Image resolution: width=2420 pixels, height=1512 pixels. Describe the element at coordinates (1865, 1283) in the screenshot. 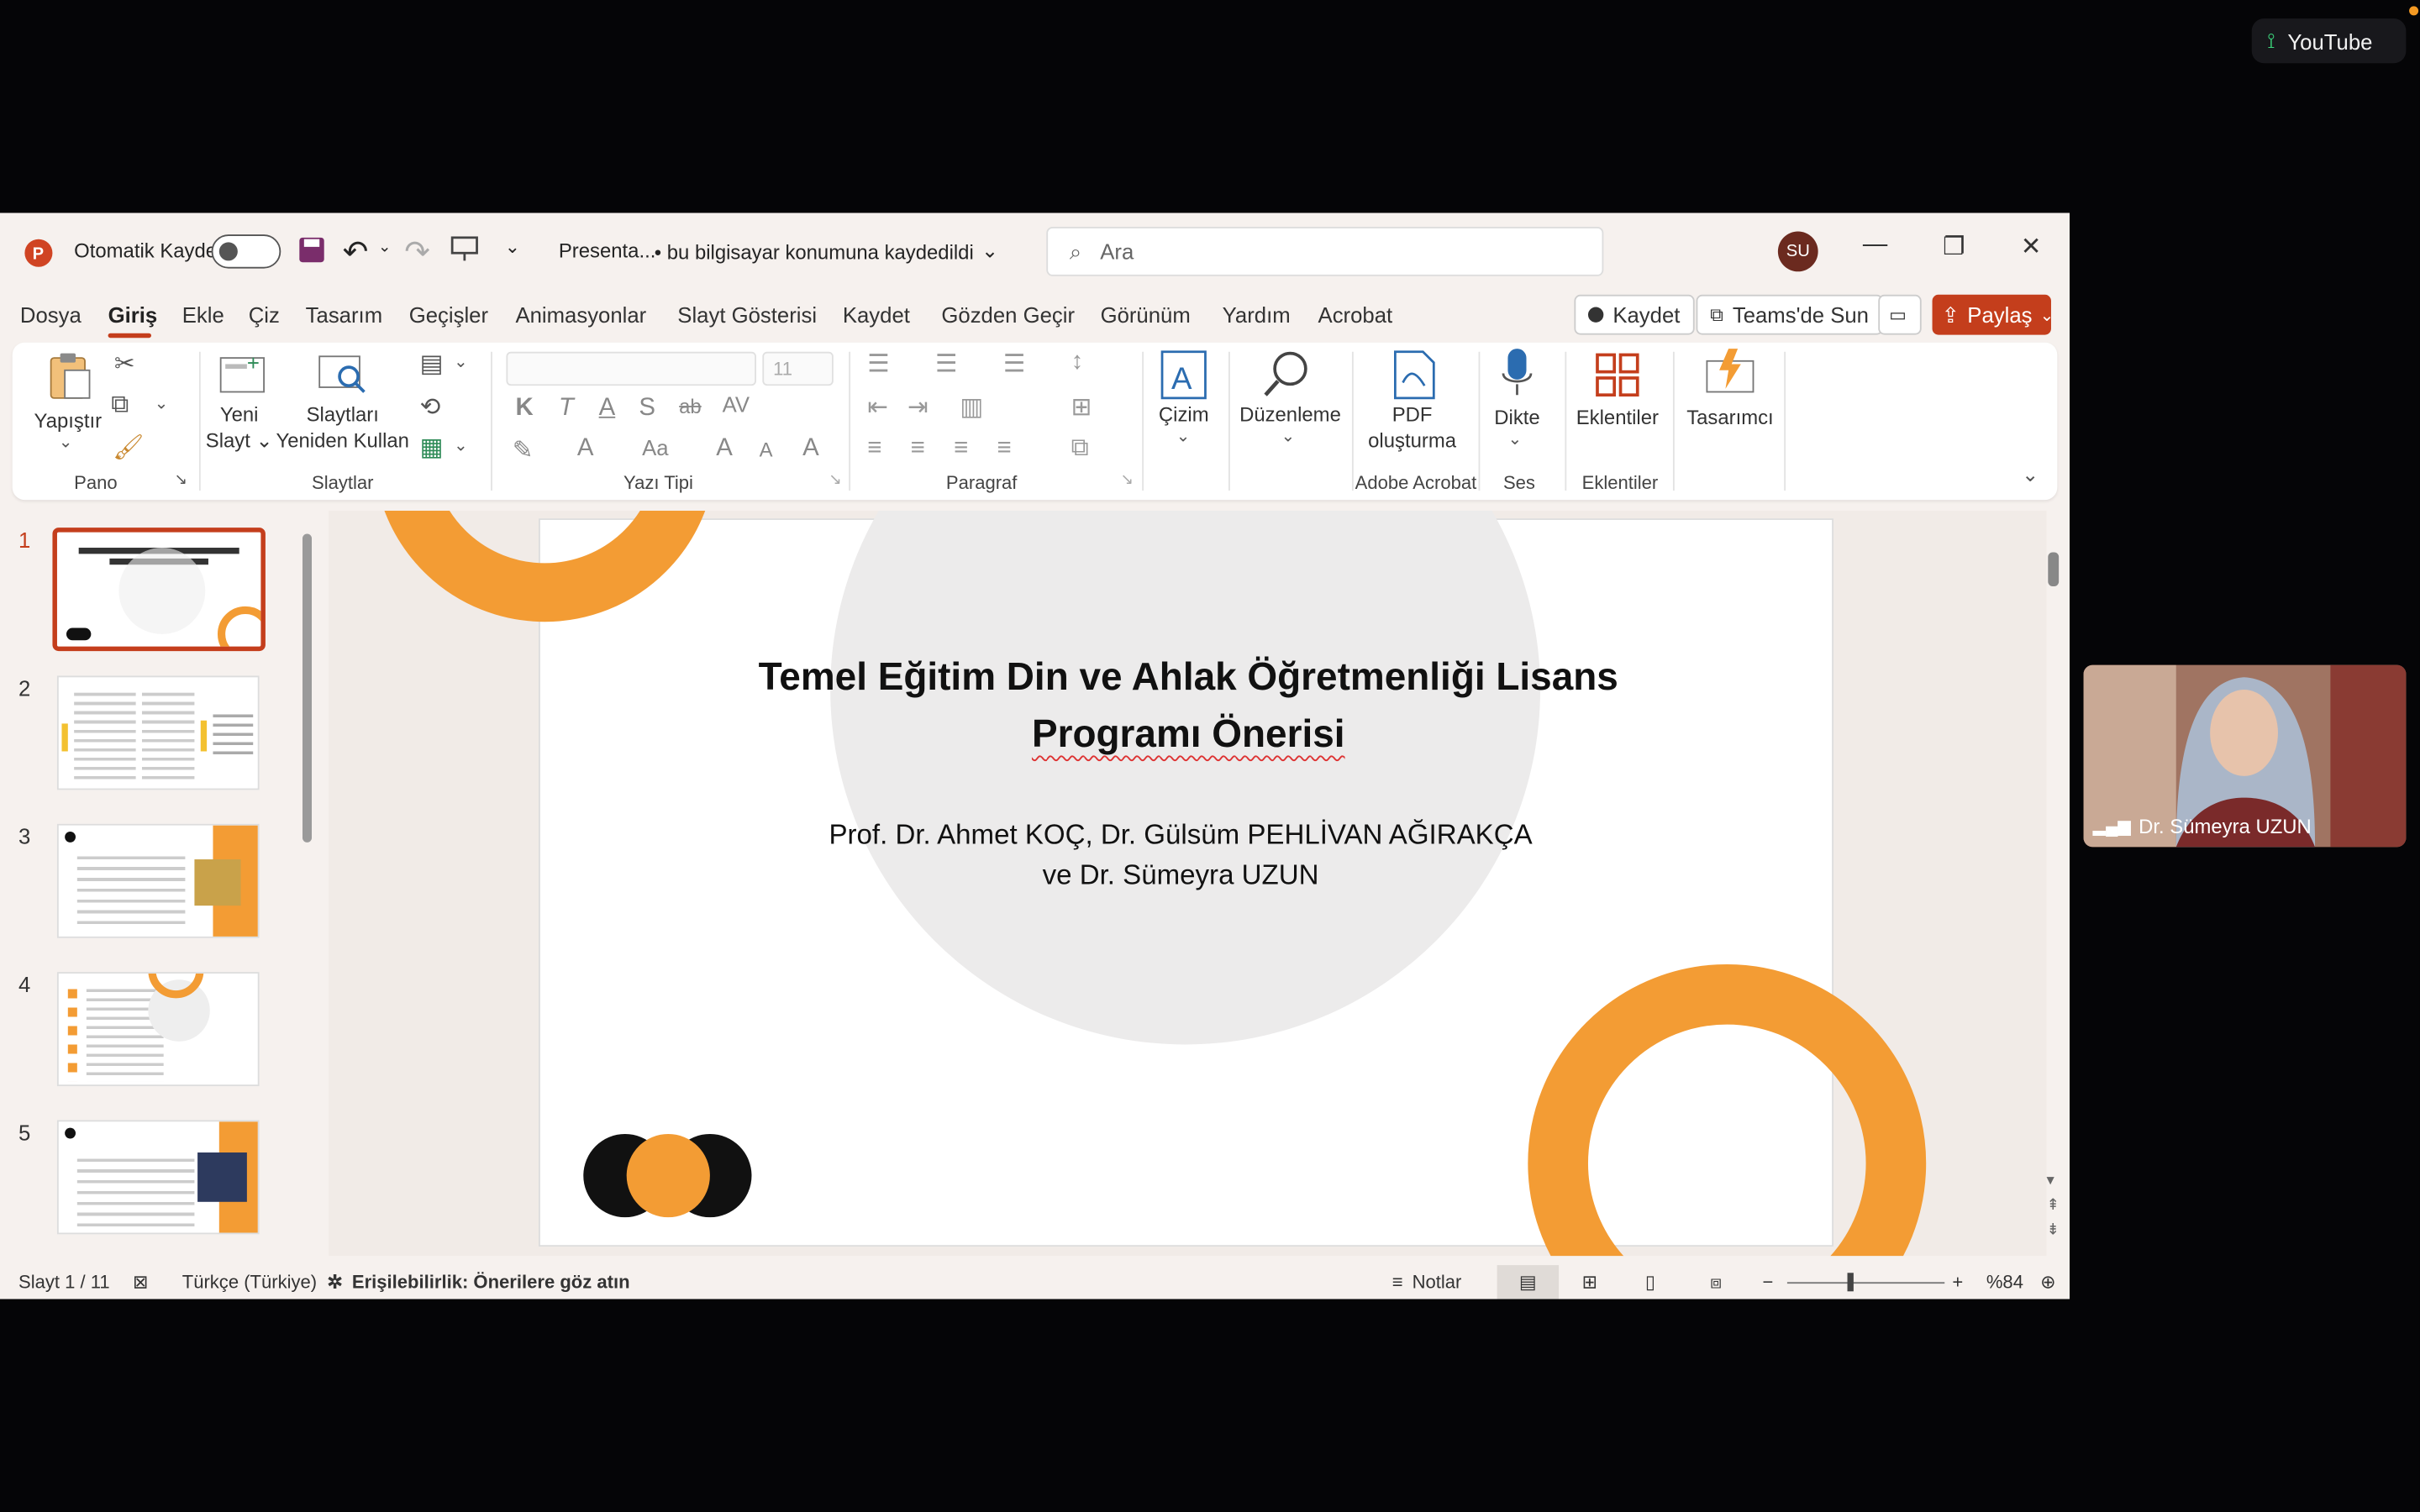

I see `zoom-slider` at that location.